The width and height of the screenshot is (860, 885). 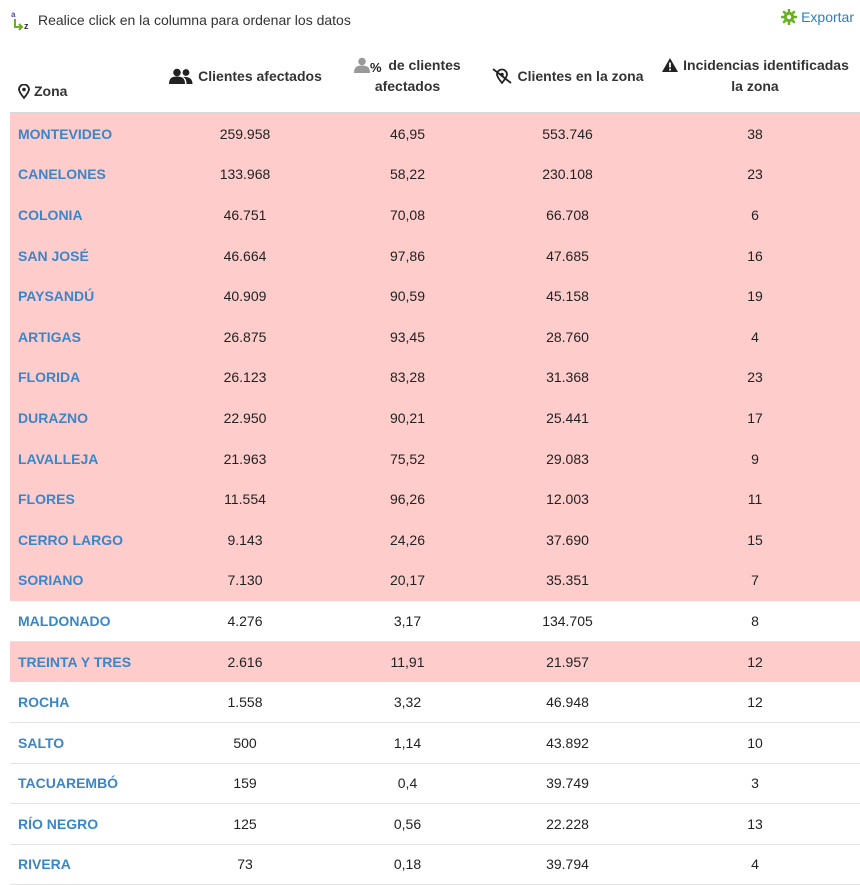 What do you see at coordinates (567, 378) in the screenshot?
I see `clientes-zona-cell: 31.368` at bounding box center [567, 378].